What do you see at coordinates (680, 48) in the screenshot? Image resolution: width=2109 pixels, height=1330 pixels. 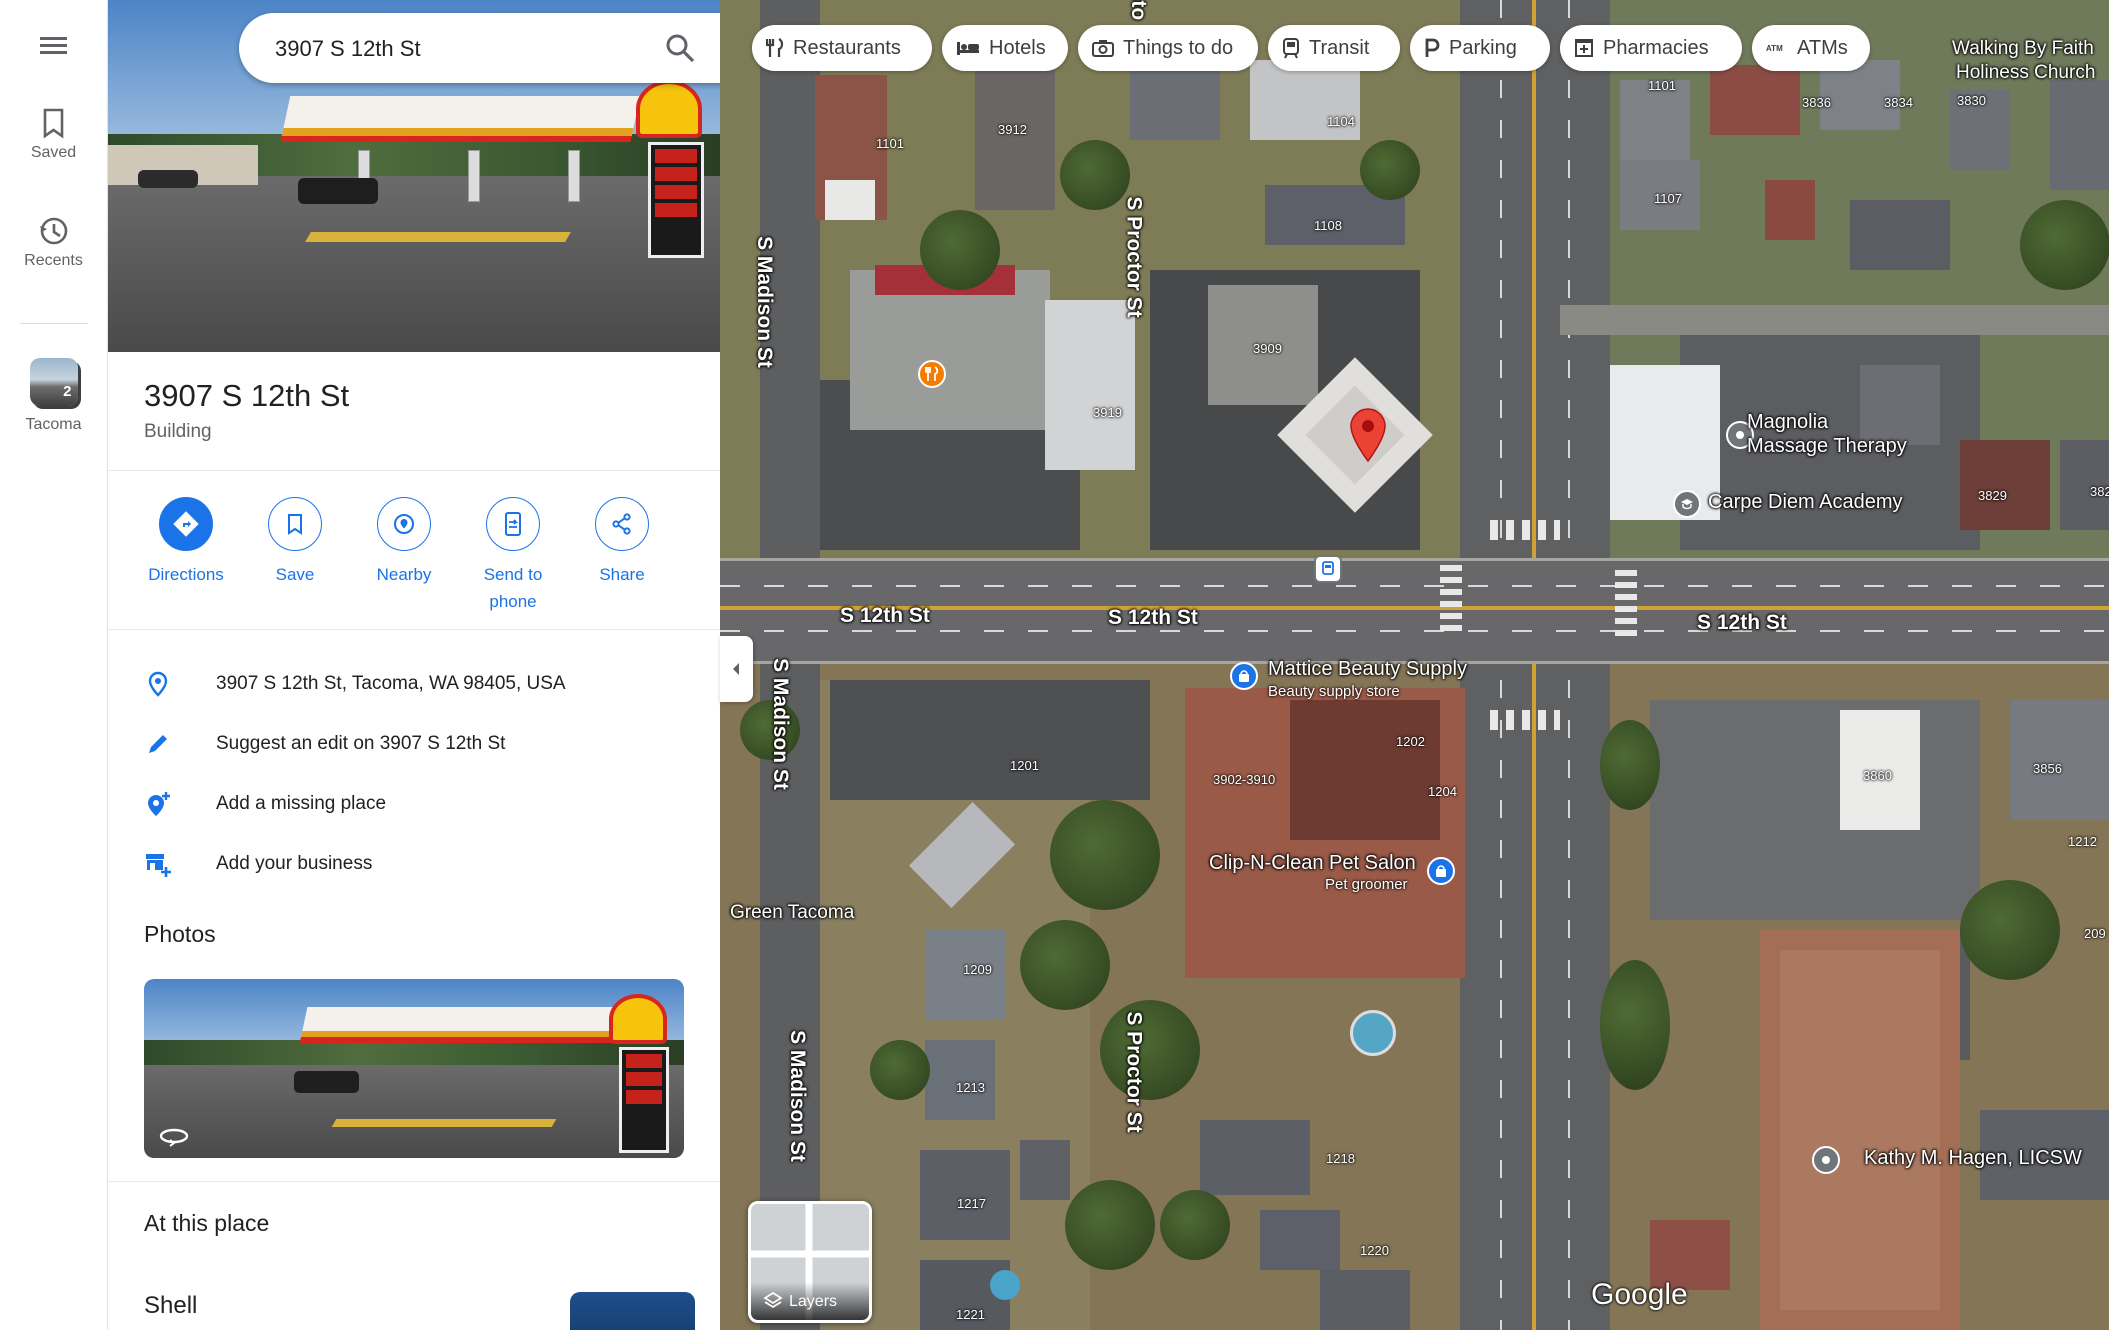 I see `search-icon` at bounding box center [680, 48].